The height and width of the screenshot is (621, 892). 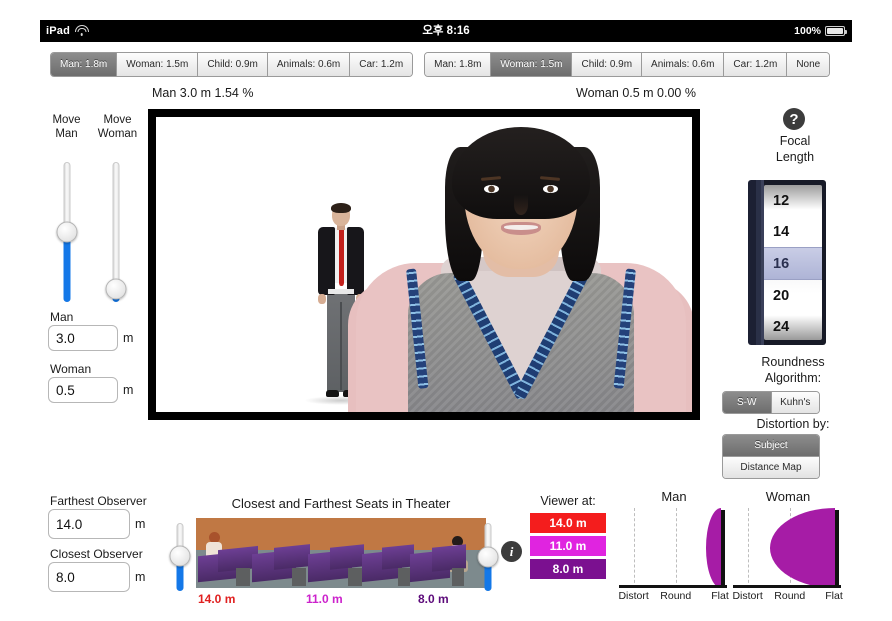 What do you see at coordinates (341, 553) in the screenshot?
I see `theater-seats-image` at bounding box center [341, 553].